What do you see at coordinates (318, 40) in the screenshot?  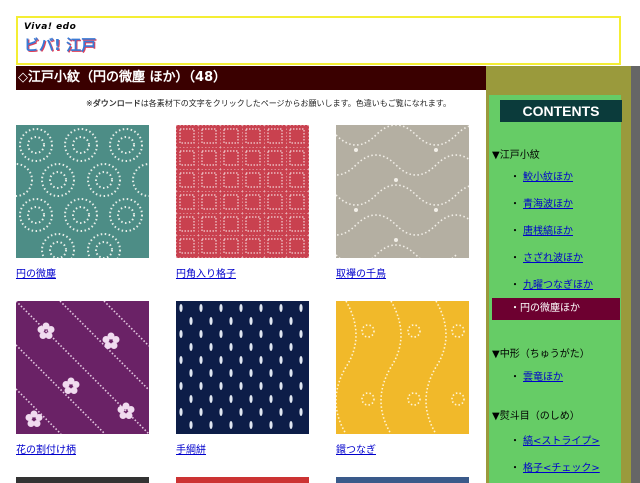 I see `site-header: Viva! edo ビバ! 江戸` at bounding box center [318, 40].